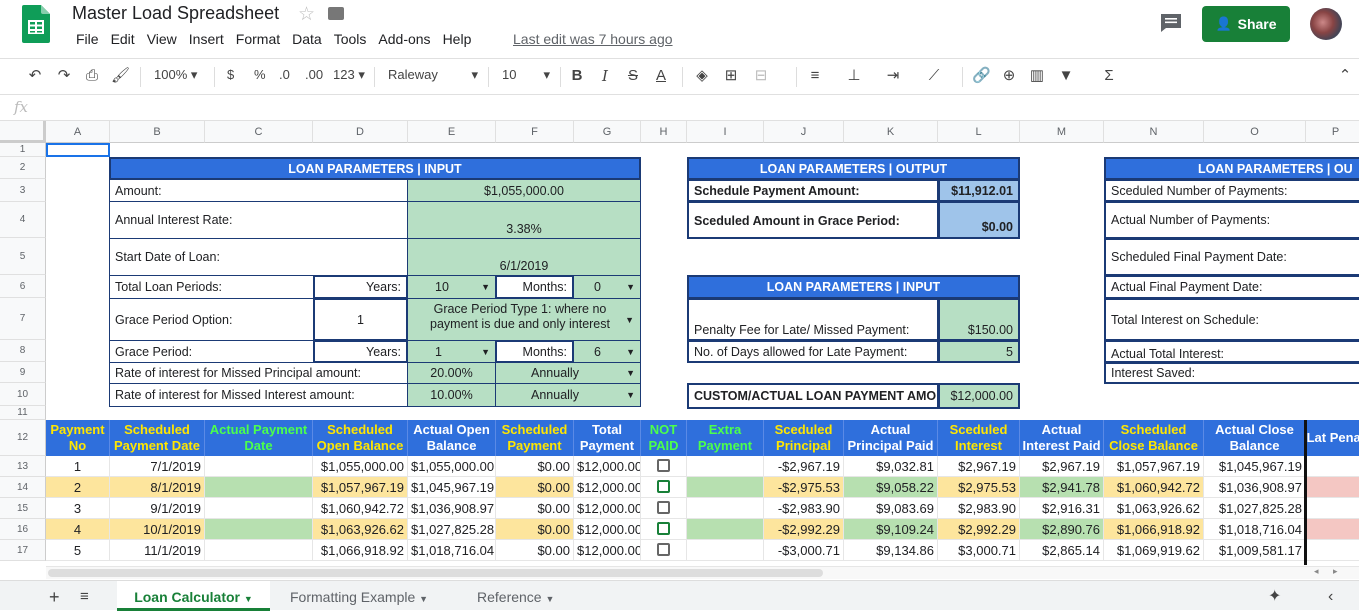 The height and width of the screenshot is (615, 1359). Describe the element at coordinates (360, 529) in the screenshot. I see `cell-sched-open-balance: $1,063,926.62` at that location.